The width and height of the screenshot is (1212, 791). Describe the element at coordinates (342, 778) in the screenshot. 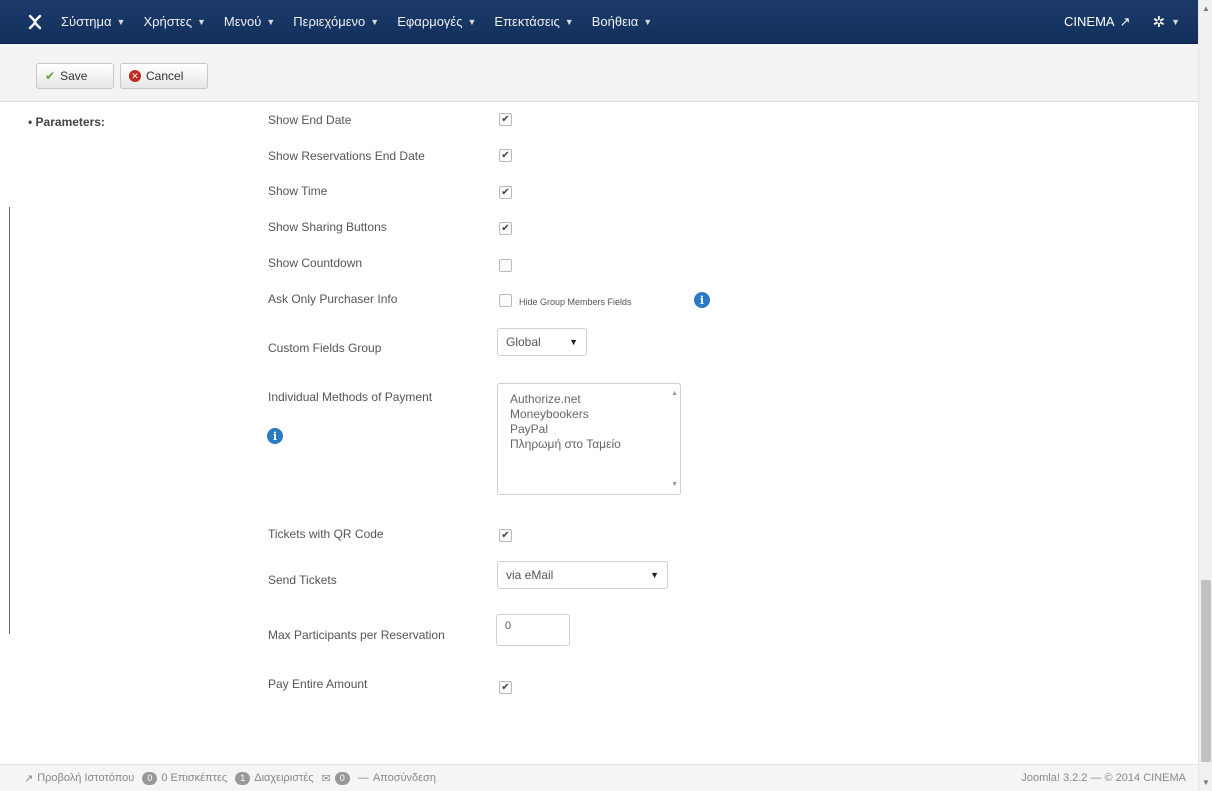

I see `messages-badge: 0` at that location.